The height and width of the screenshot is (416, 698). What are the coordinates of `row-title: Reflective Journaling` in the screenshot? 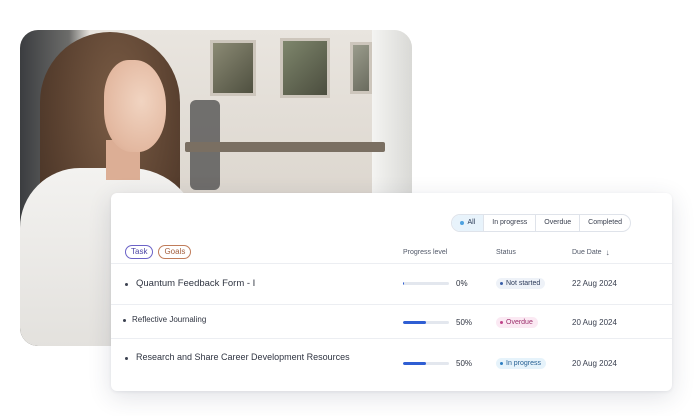 It's located at (169, 319).